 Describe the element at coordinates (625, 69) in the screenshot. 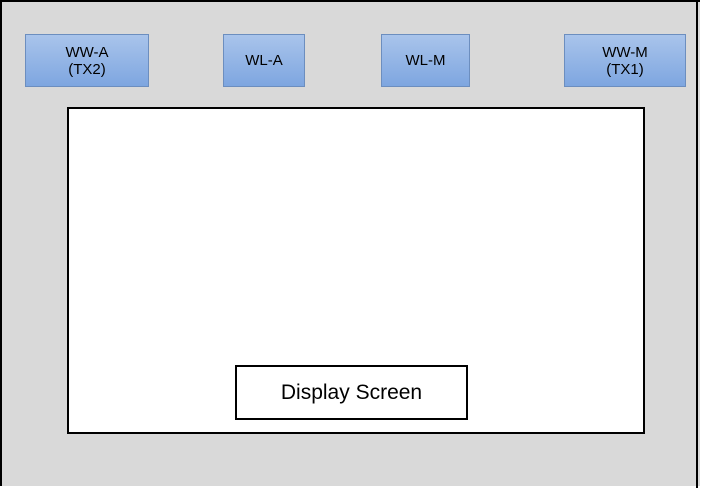

I see `ww-m-button-sublabel: (TX1)` at that location.